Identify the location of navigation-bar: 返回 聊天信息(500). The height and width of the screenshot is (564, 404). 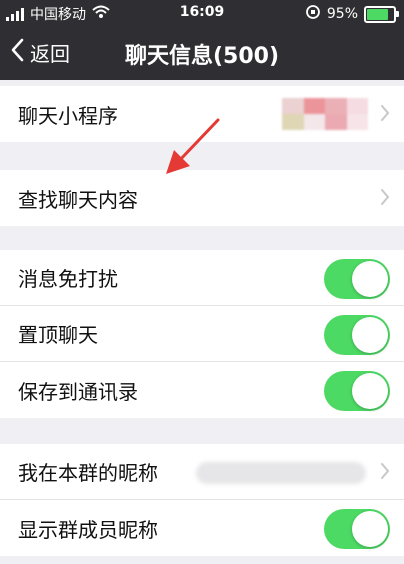
(202, 54).